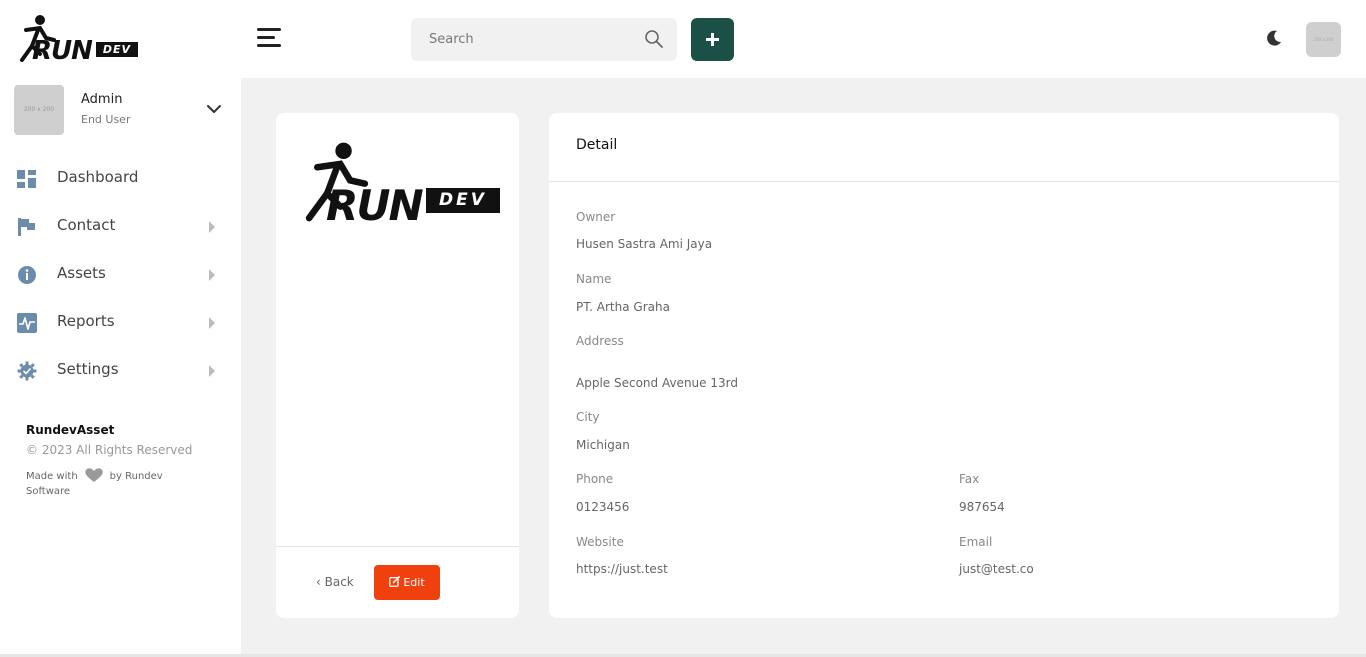 The width and height of the screenshot is (1366, 657). What do you see at coordinates (712, 39) in the screenshot?
I see `add-button` at bounding box center [712, 39].